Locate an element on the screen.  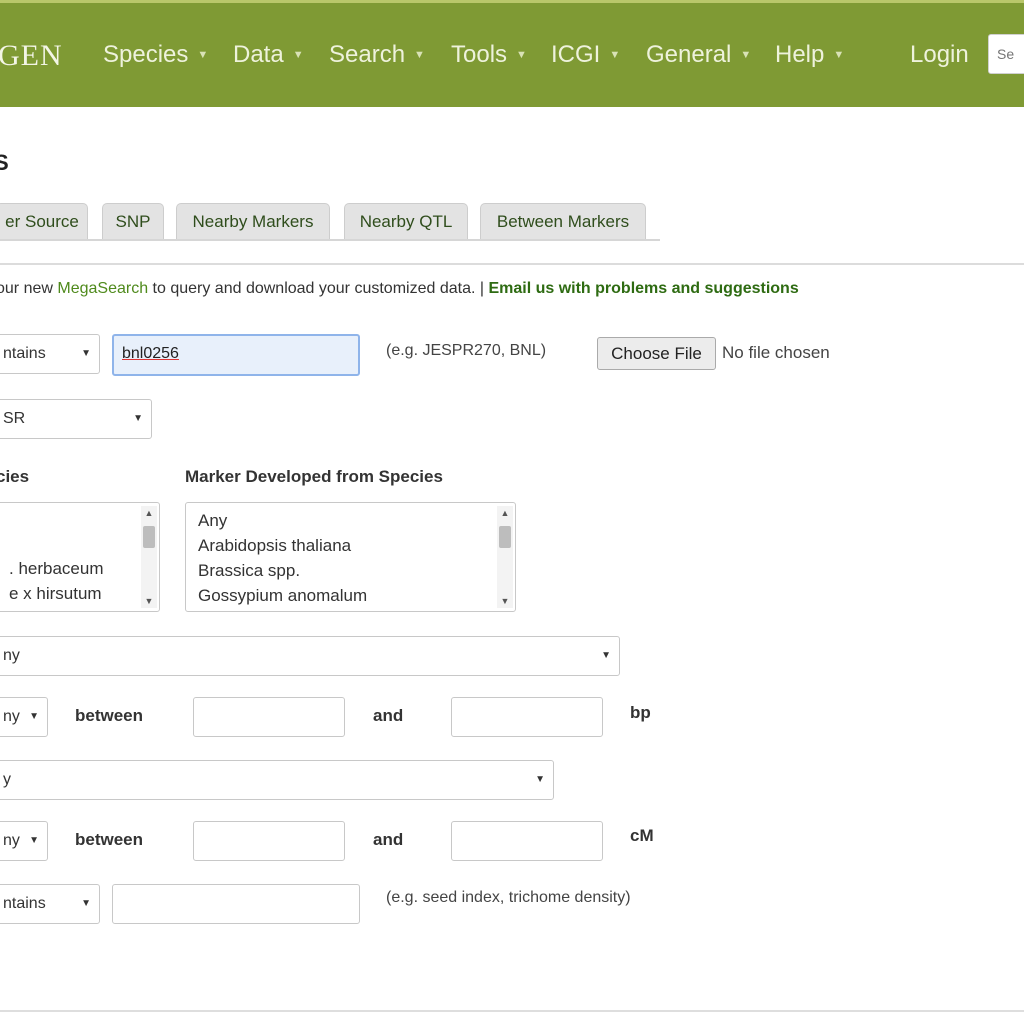
nav-tools: Tools ▼ is located at coordinates (489, 55).